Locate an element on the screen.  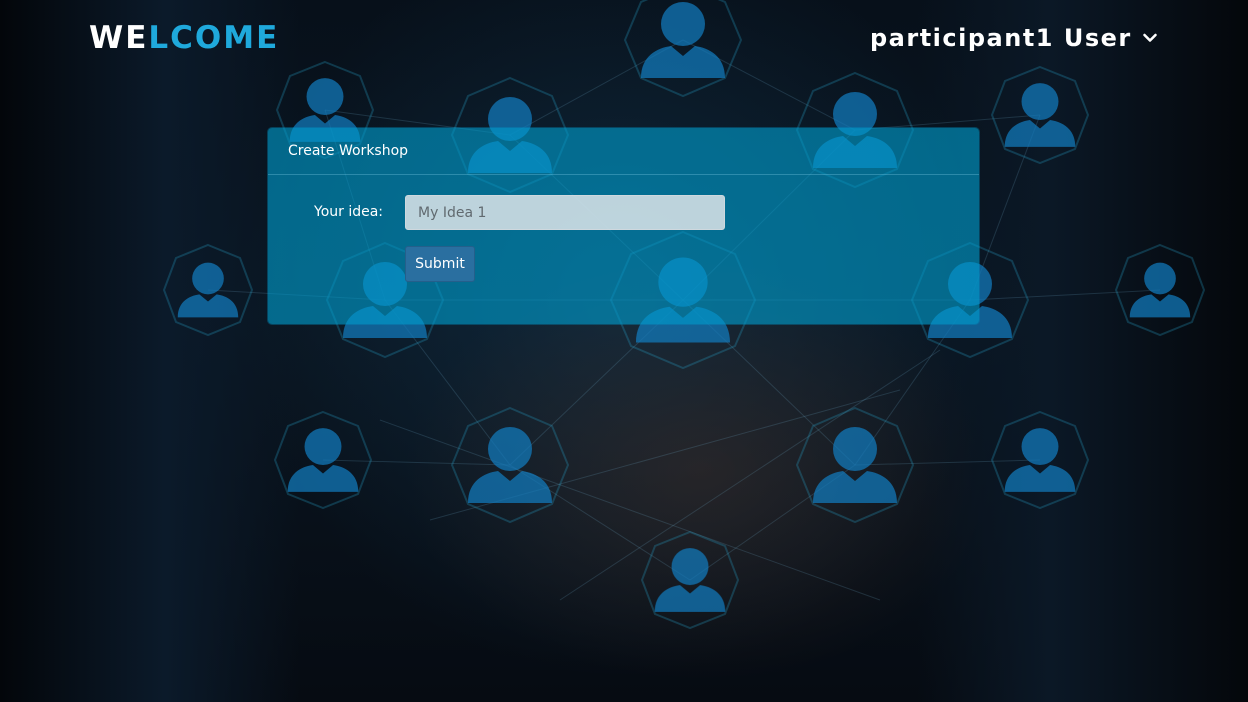
chevron-down-icon is located at coordinates (1150, 38).